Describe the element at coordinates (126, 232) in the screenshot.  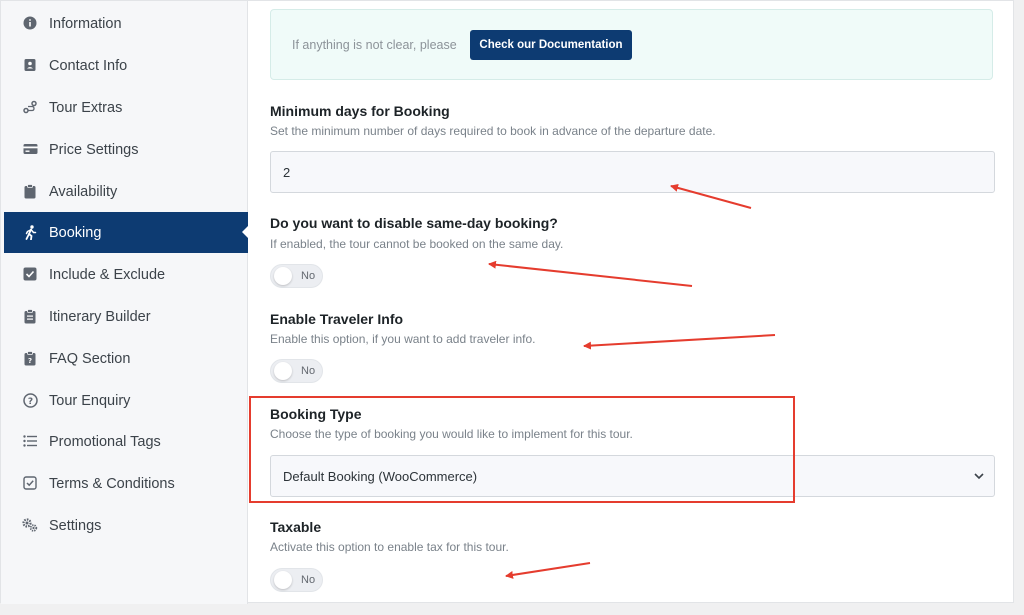
I see `sidebar-item-booking: Booking` at that location.